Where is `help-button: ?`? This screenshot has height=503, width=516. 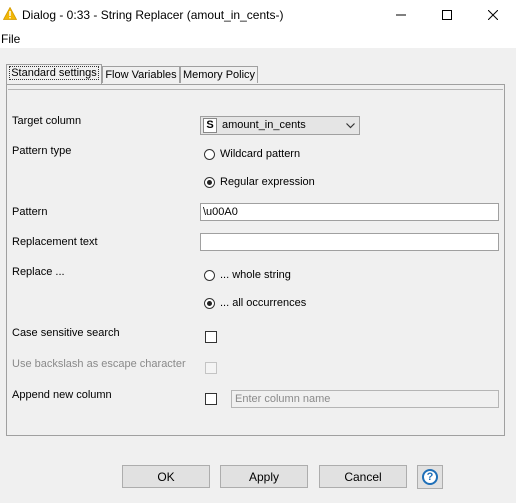 help-button: ? is located at coordinates (430, 477).